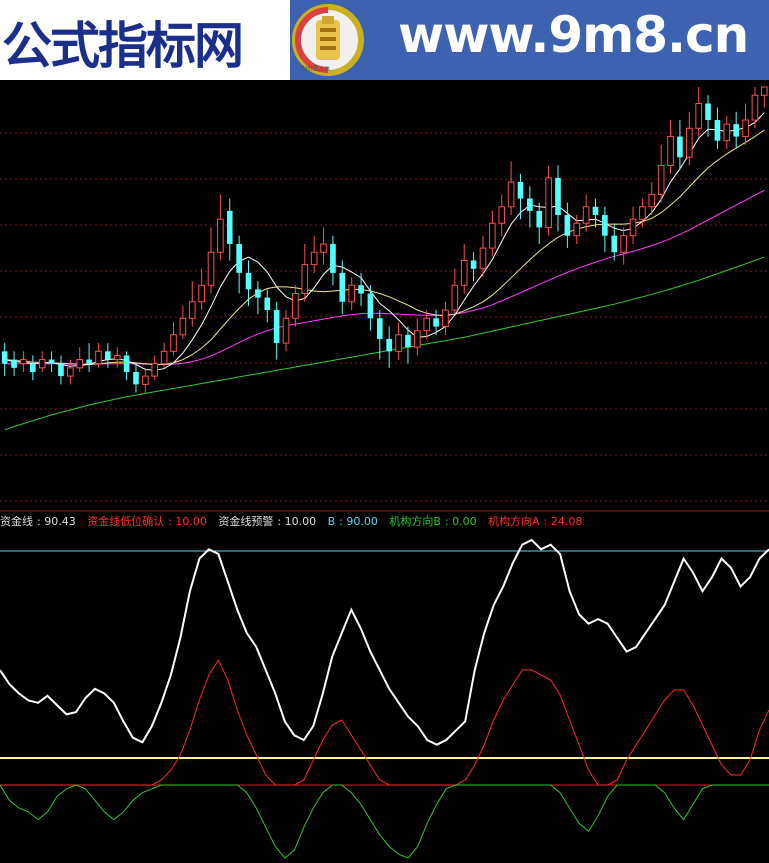  I want to click on legend-label: 机构方向B, so click(415, 521).